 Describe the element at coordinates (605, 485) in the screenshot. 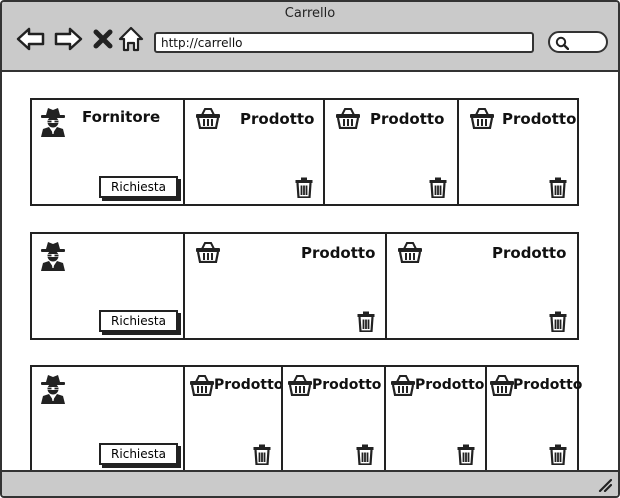

I see `resize-grip-icon` at that location.